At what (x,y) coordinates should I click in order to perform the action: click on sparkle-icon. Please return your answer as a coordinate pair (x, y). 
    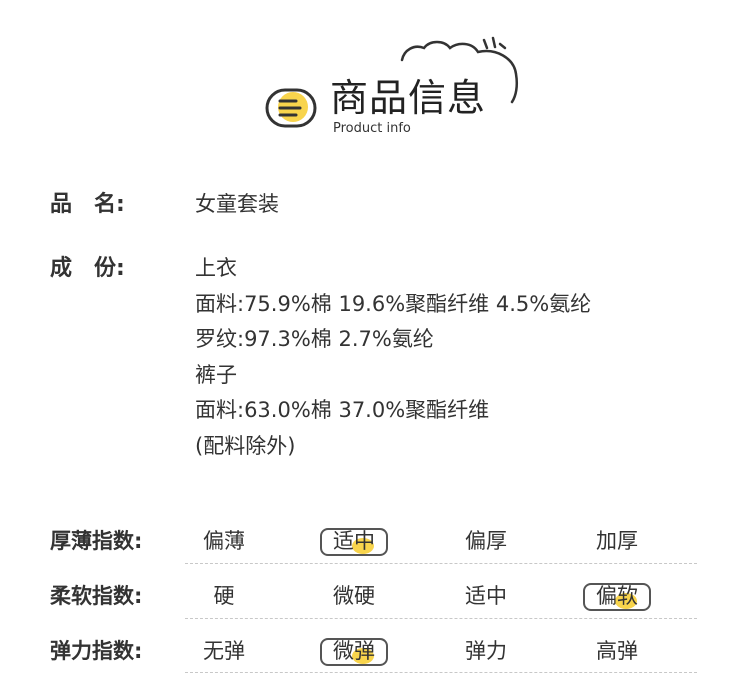
    Looking at the image, I should click on (494, 43).